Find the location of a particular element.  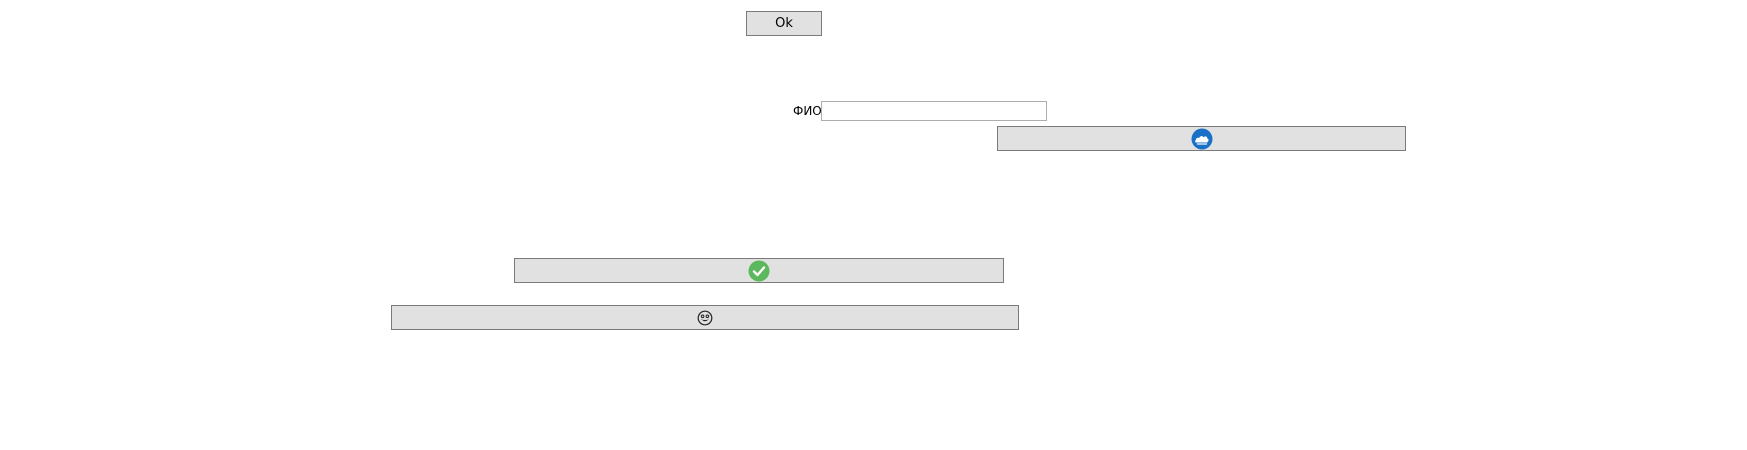

fio-label: ФИО is located at coordinates (807, 111).